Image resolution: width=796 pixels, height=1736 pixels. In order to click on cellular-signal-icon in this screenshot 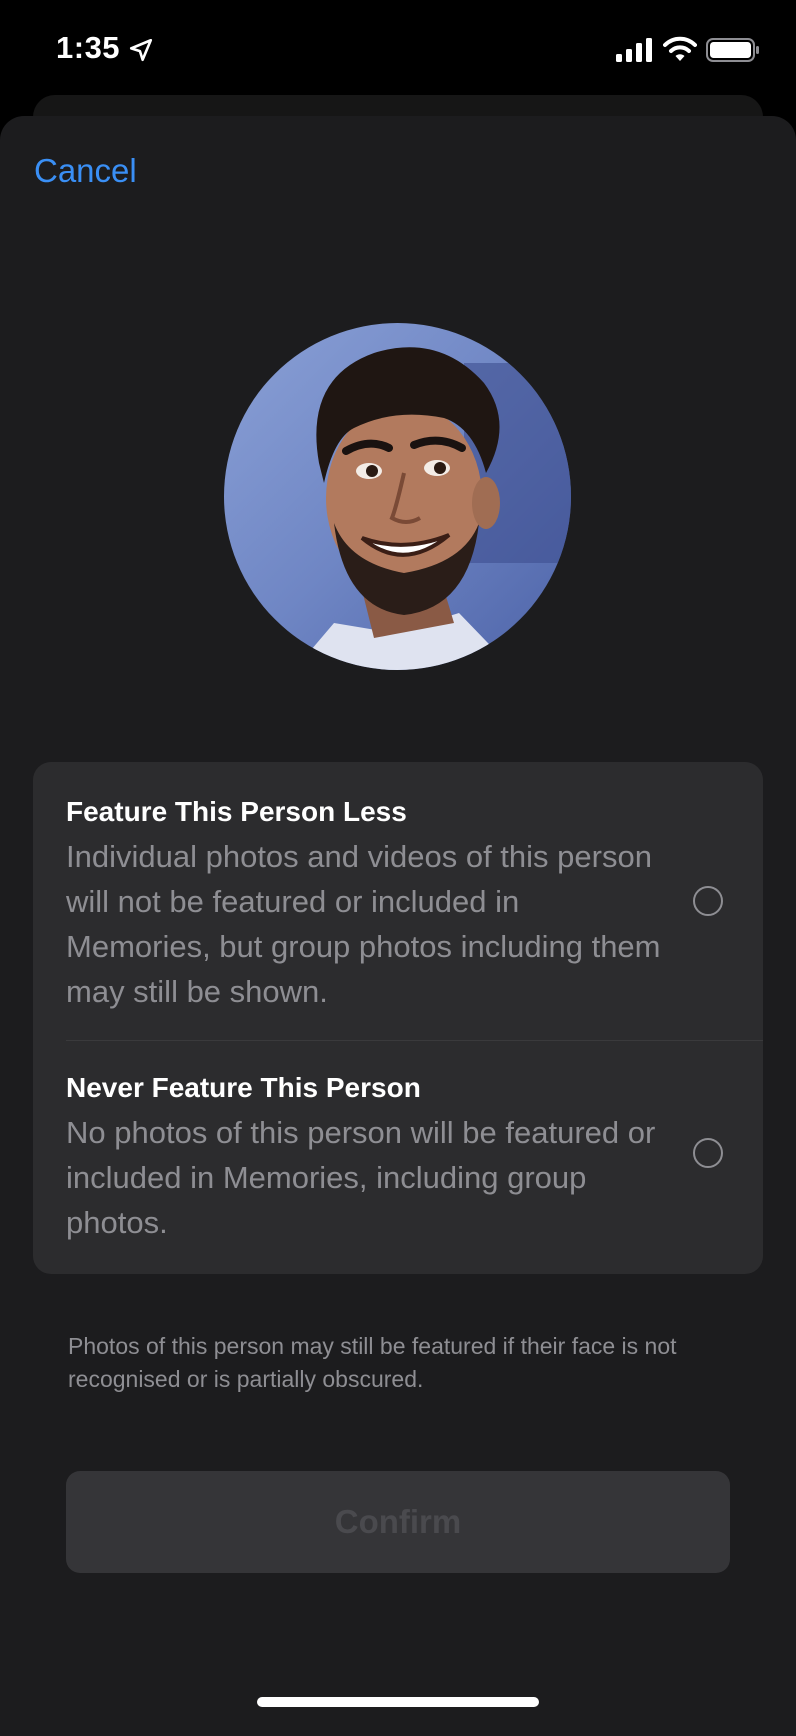, I will do `click(634, 50)`.